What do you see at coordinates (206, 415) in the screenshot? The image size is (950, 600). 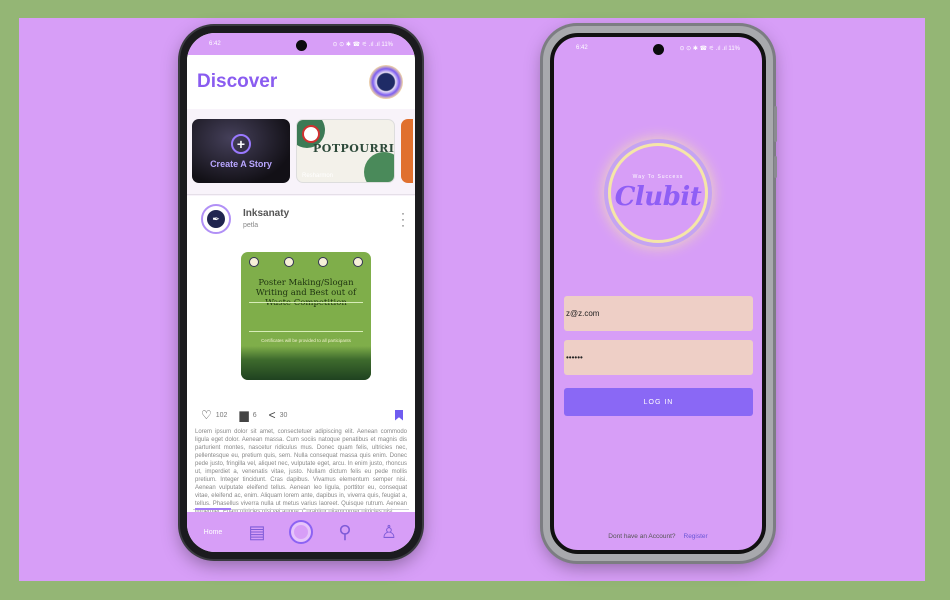 I see `heart-icon: ♡` at bounding box center [206, 415].